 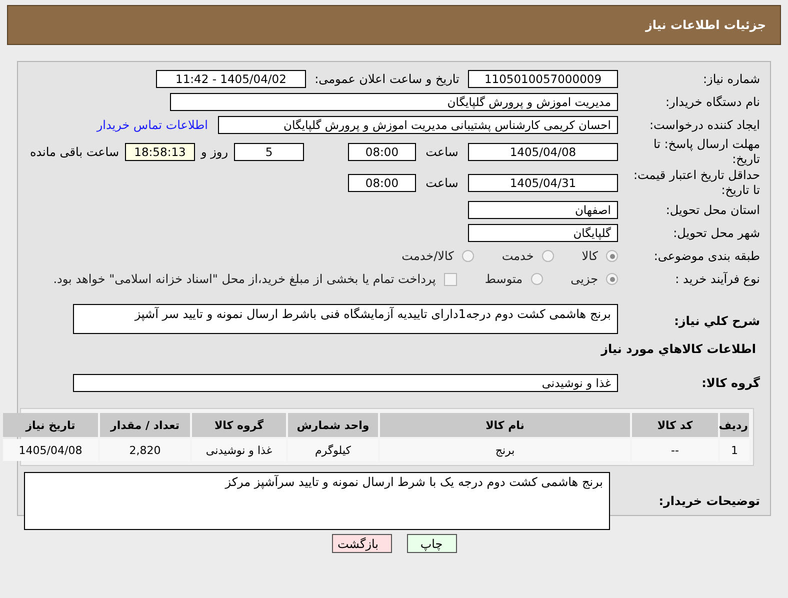 I want to click on column-header: کد کالا, so click(x=675, y=425).